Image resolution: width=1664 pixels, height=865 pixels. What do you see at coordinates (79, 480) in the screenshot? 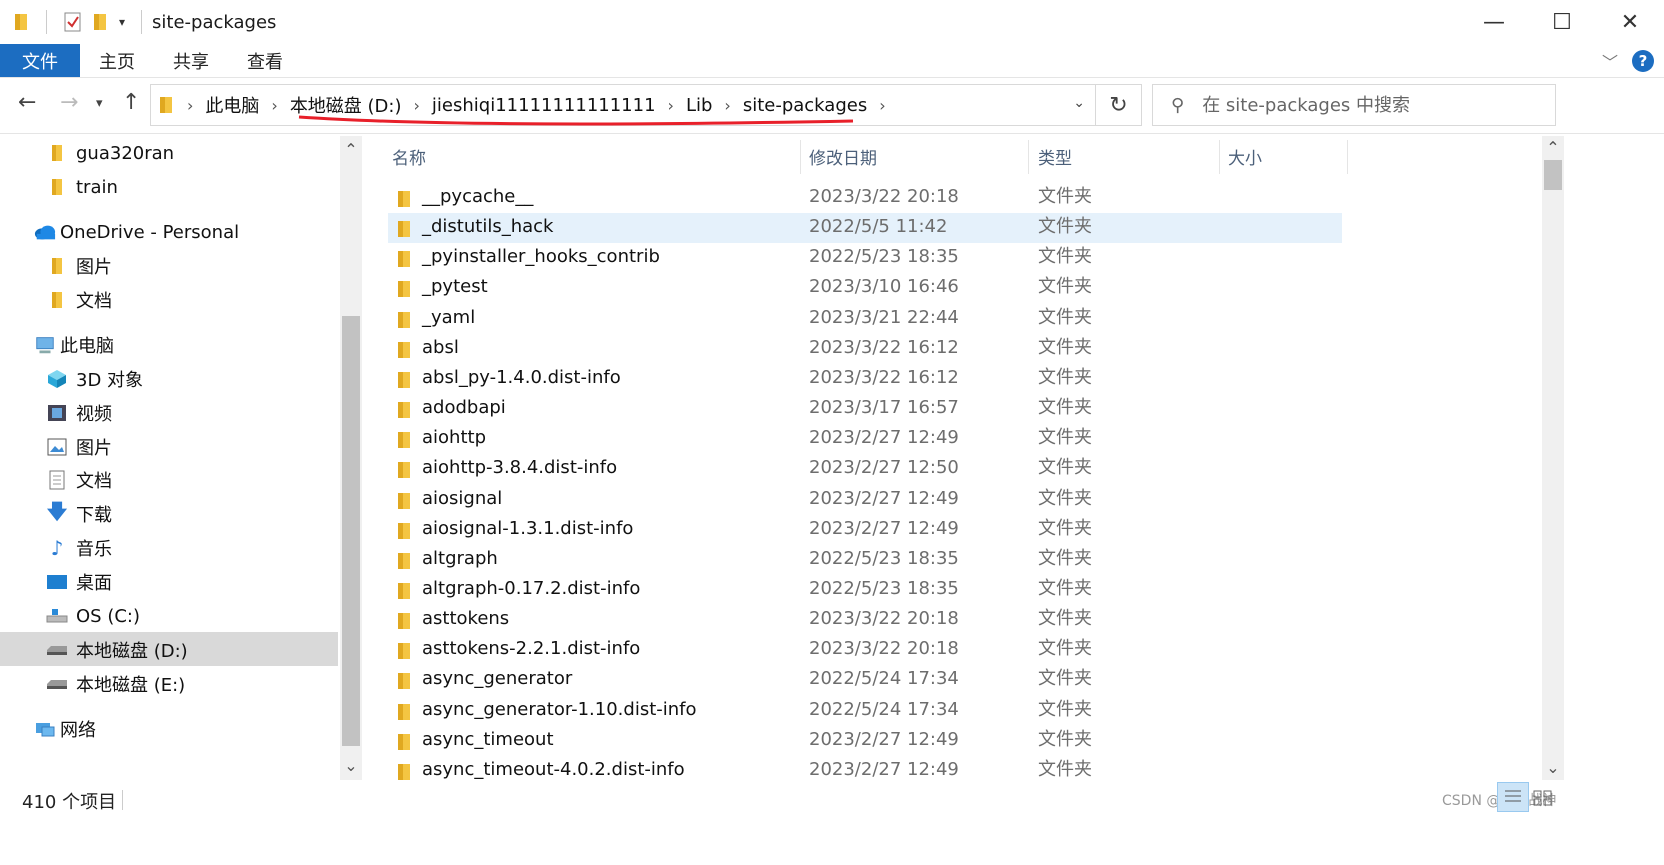
I see `nav-item-documents: 文档` at bounding box center [79, 480].